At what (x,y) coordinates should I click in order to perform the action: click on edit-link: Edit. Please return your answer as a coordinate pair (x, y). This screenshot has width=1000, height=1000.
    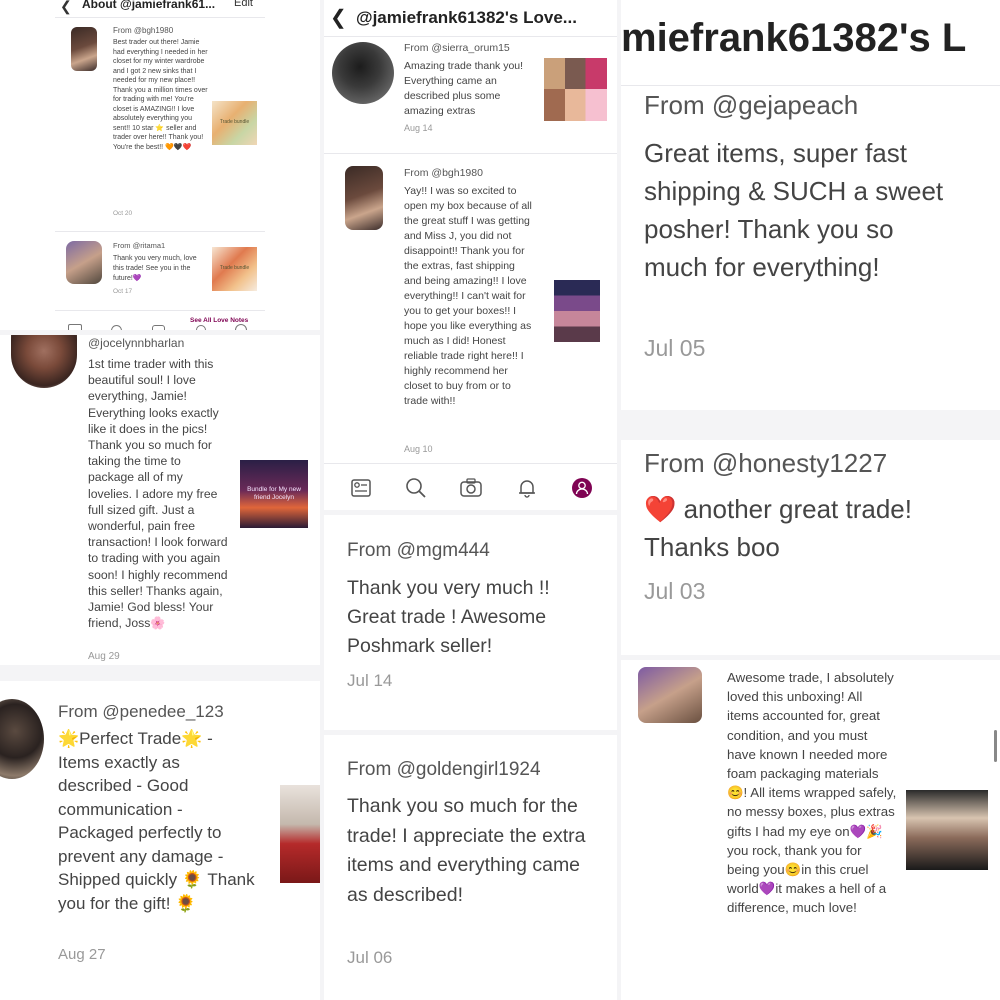
    Looking at the image, I should click on (243, 4).